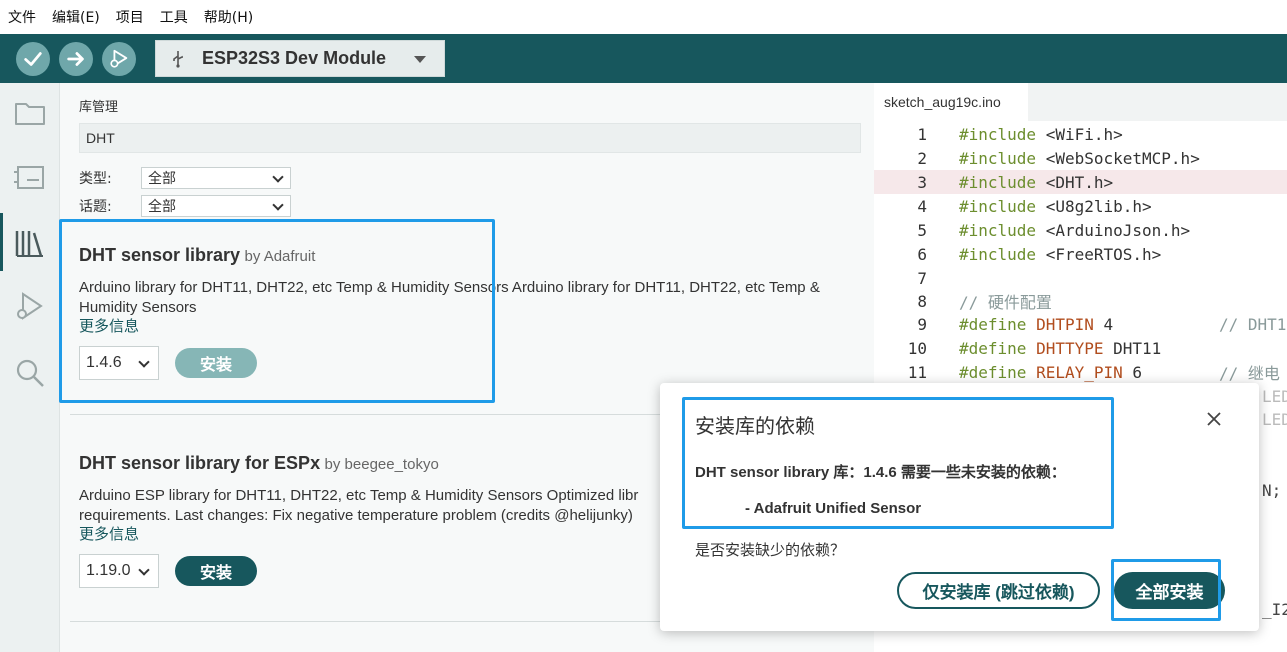 The width and height of the screenshot is (1287, 652). I want to click on version-value: 1.19.0, so click(108, 570).